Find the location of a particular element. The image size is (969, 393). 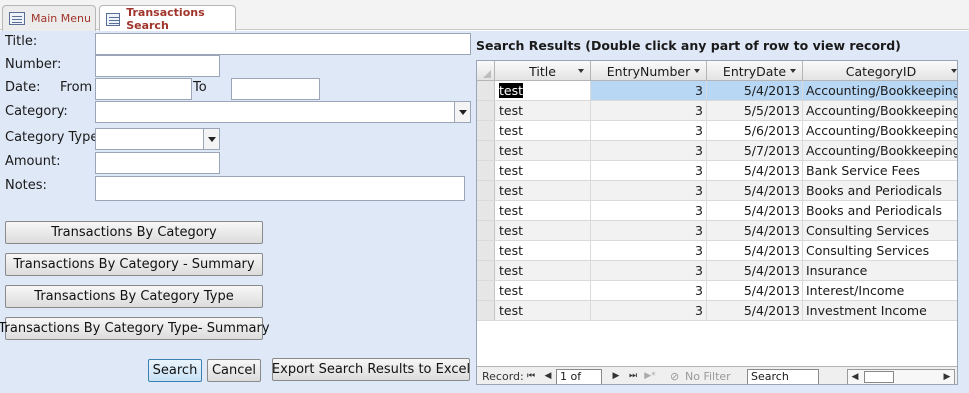

chevron-down-icon is located at coordinates (211, 139).